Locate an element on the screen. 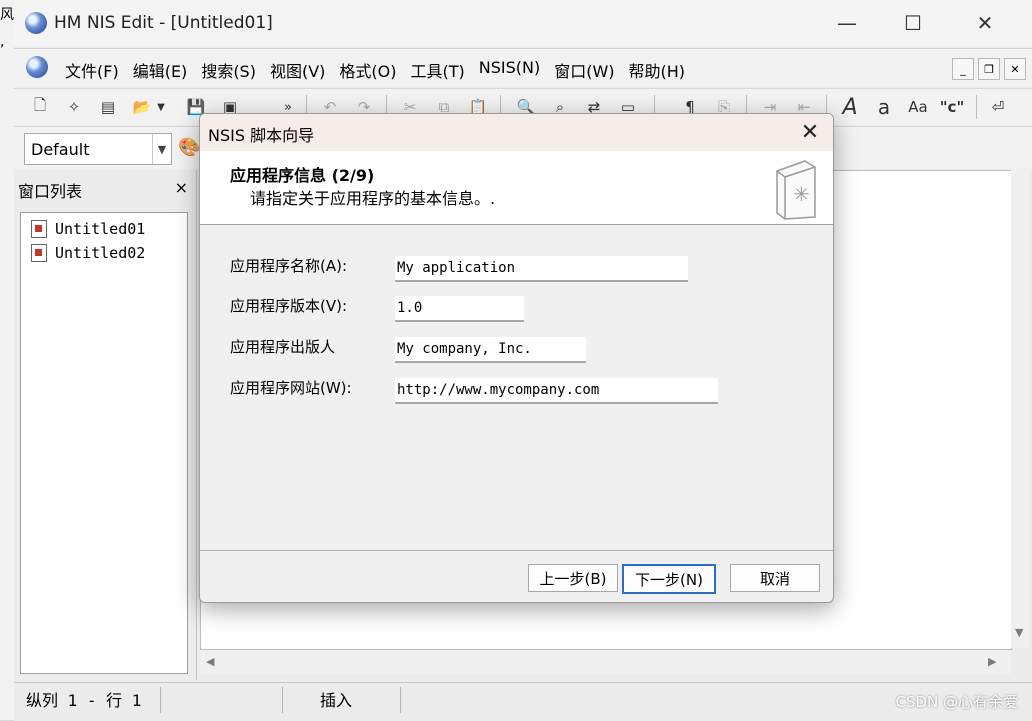 This screenshot has width=1032, height=721. list-item-label: Untitled01 is located at coordinates (100, 229).